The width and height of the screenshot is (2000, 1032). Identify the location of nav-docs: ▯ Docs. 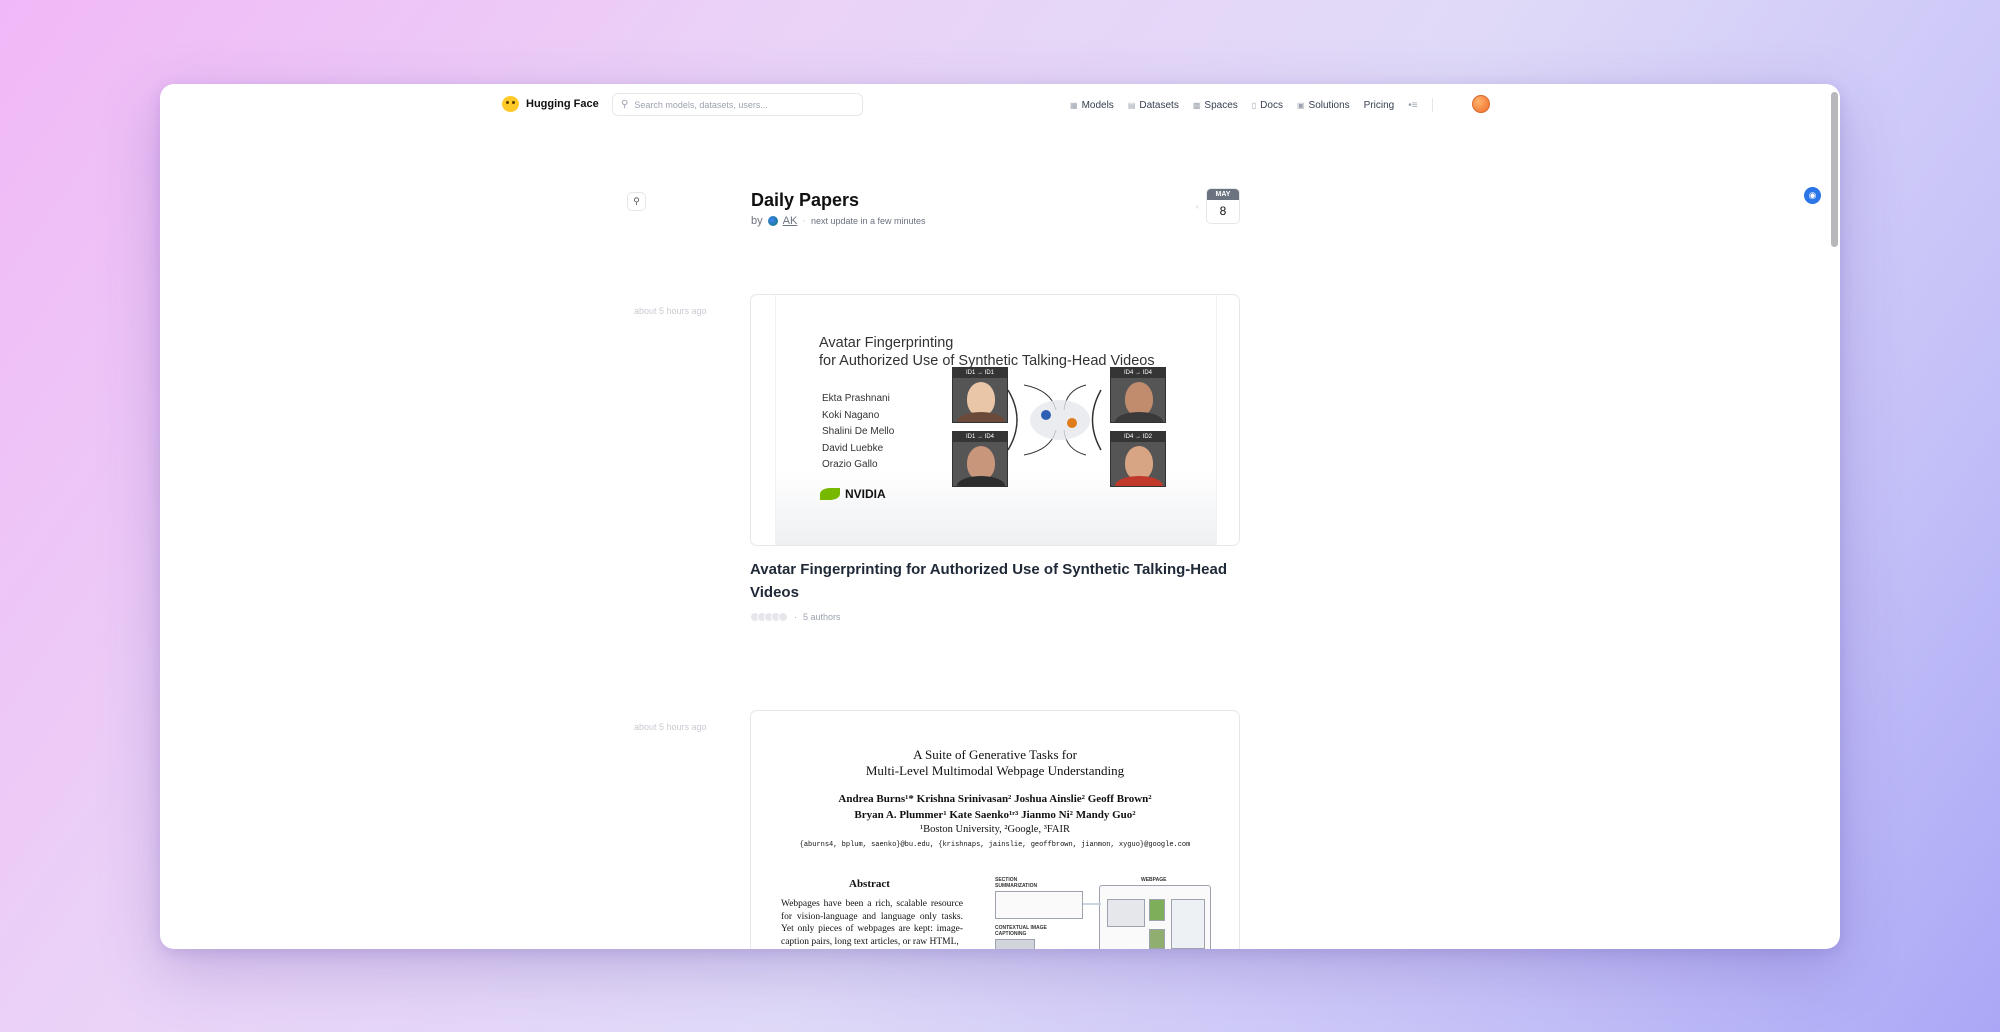
(1267, 105).